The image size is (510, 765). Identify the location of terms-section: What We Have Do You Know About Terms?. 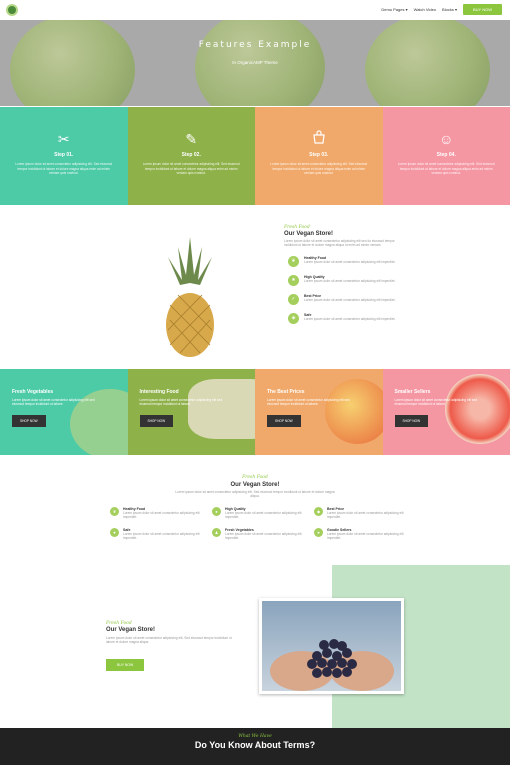
(255, 746).